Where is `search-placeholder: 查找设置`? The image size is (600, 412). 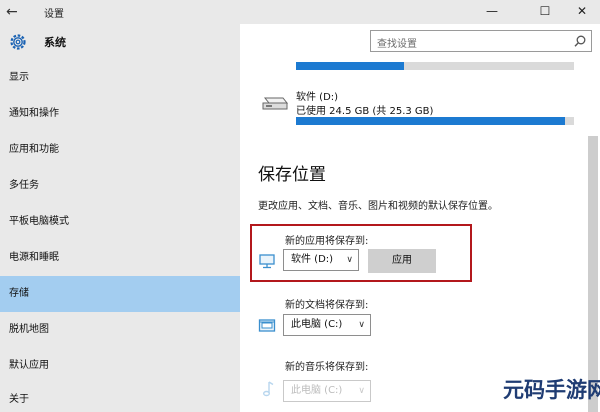
search-placeholder: 查找设置 is located at coordinates (397, 44).